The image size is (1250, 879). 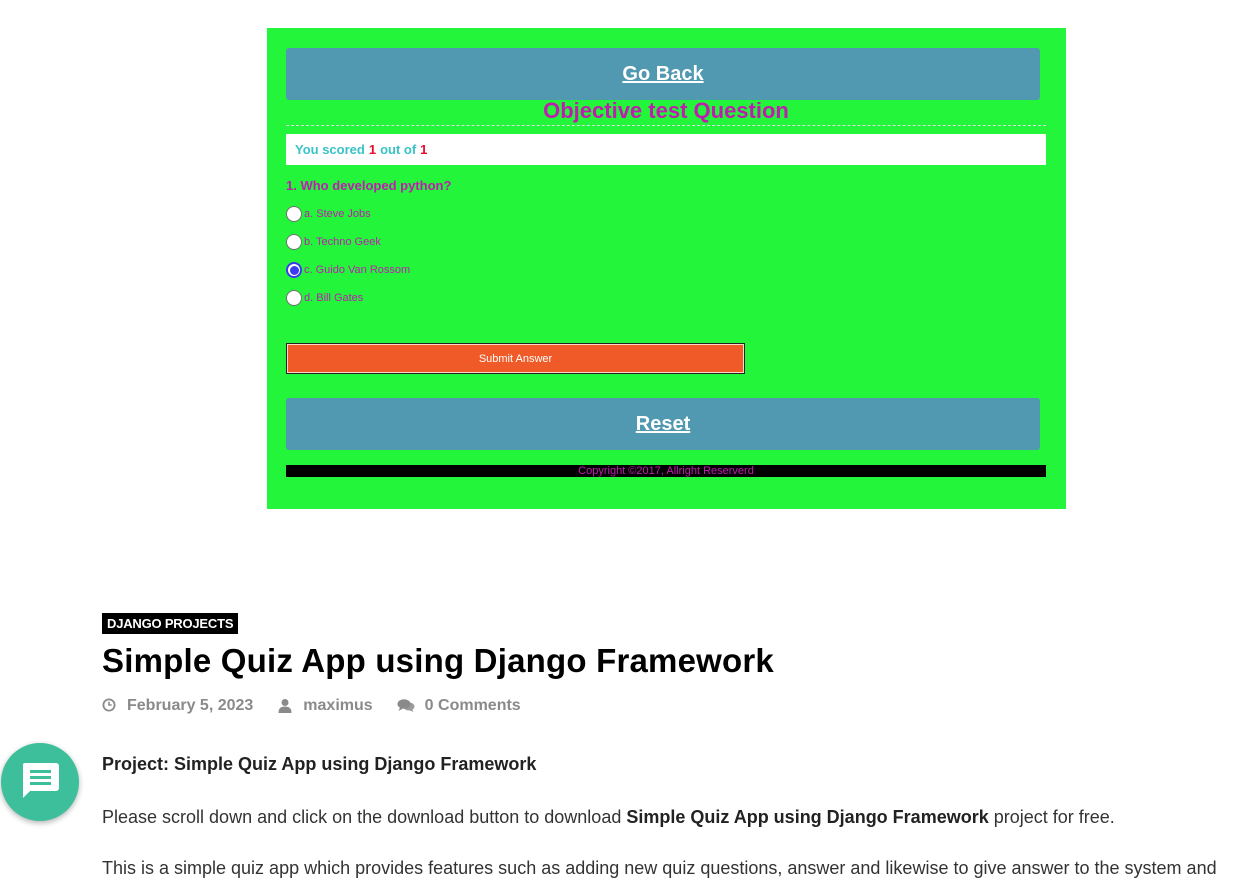 What do you see at coordinates (1051, 817) in the screenshot?
I see `download-text-after: project for free.` at bounding box center [1051, 817].